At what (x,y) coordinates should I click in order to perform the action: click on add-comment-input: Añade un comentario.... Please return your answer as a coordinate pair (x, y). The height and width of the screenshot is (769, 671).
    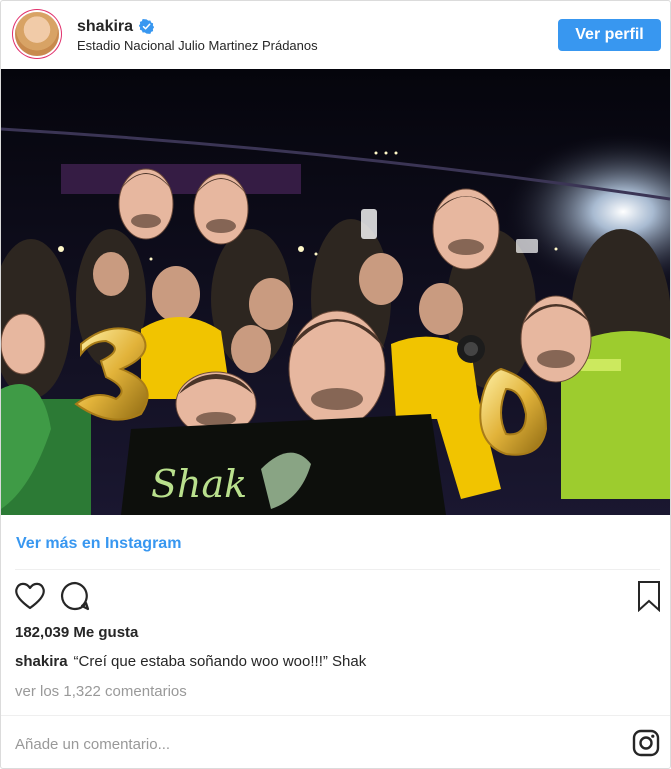
    Looking at the image, I should click on (92, 744).